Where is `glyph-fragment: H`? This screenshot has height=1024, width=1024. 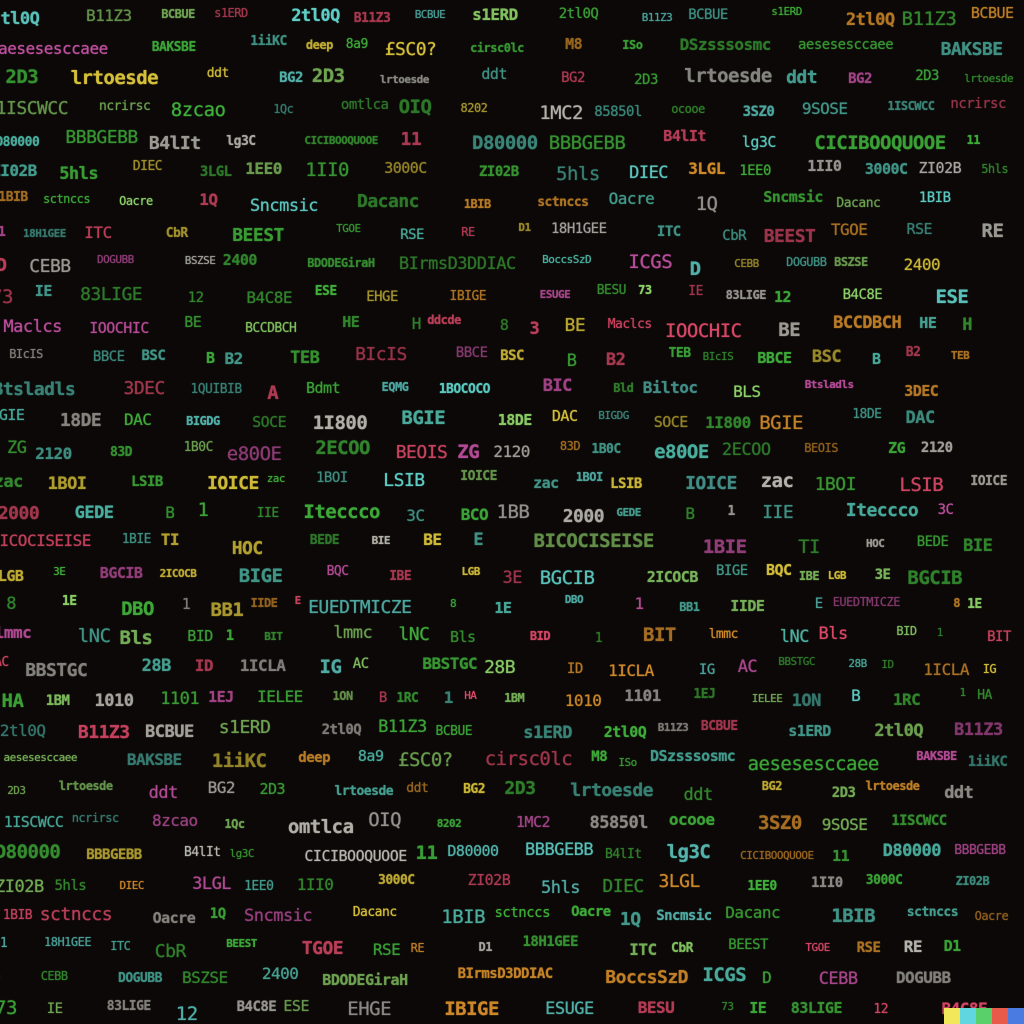
glyph-fragment: H is located at coordinates (967, 325).